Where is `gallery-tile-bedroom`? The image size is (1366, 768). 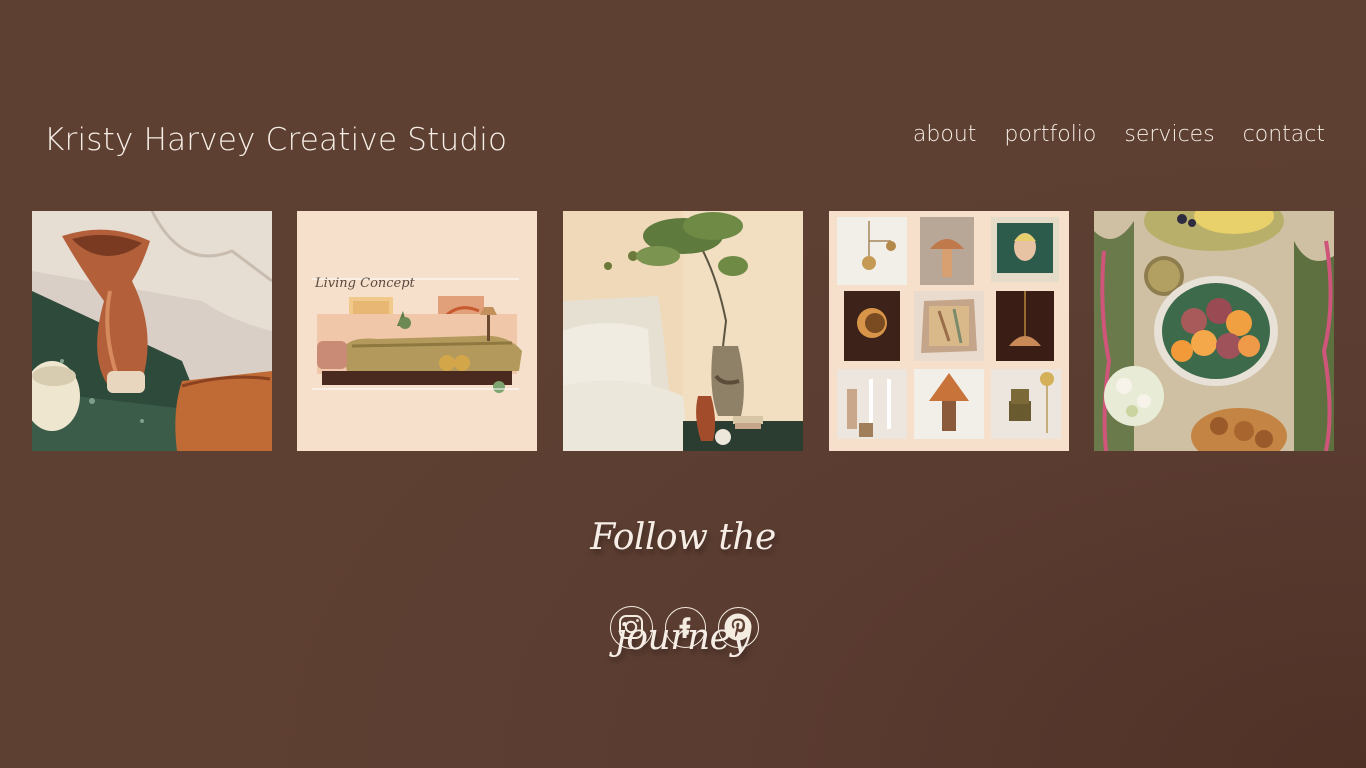 gallery-tile-bedroom is located at coordinates (683, 331).